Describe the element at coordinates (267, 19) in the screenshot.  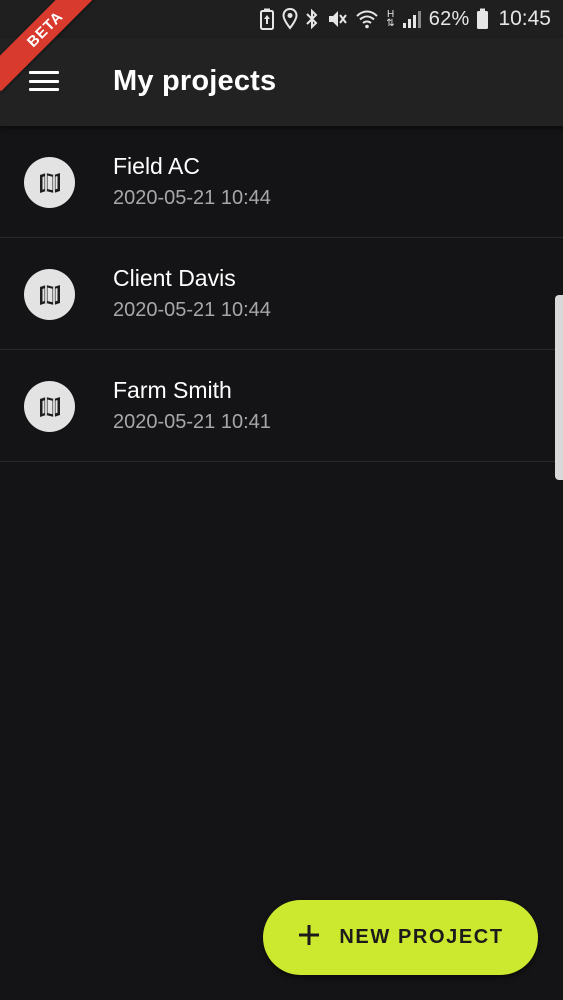
I see `battery-saver-icon` at that location.